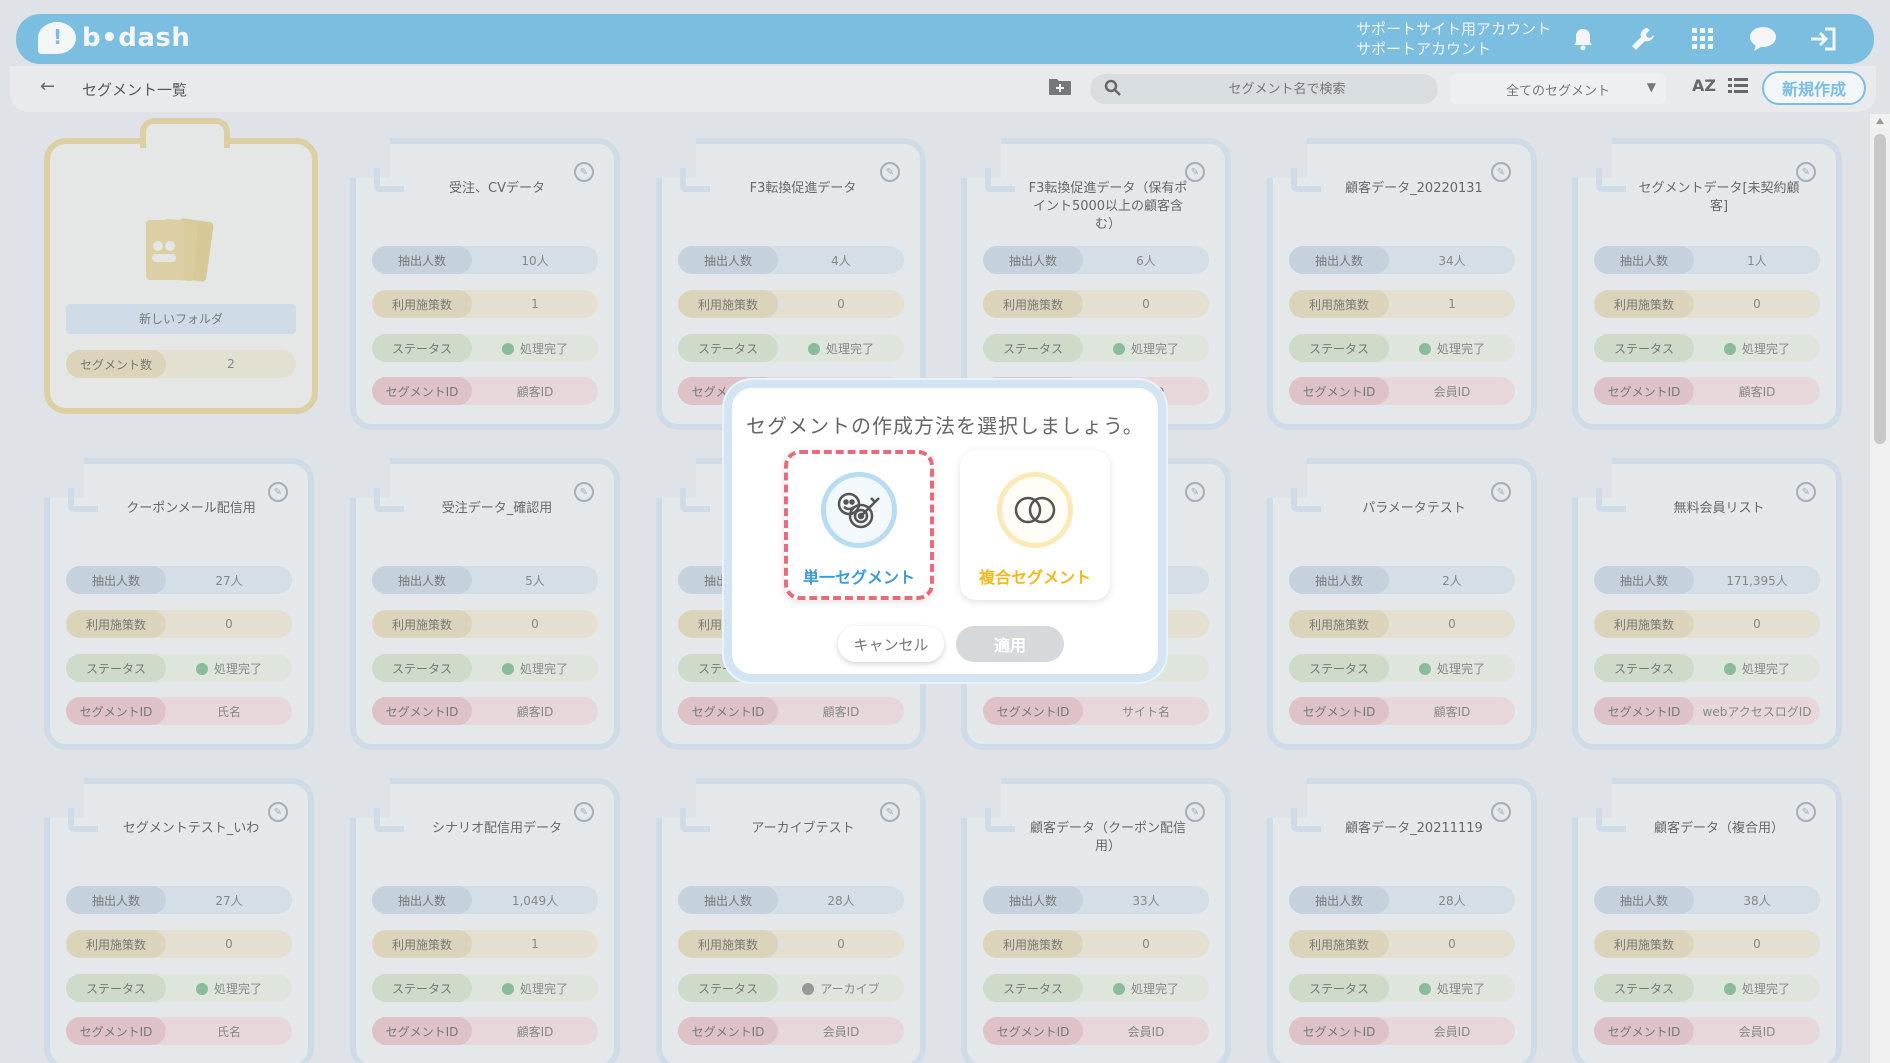 The width and height of the screenshot is (1890, 1063). What do you see at coordinates (945, 426) in the screenshot?
I see `modal-title: セグメントの作成方法を選択しましょう。` at bounding box center [945, 426].